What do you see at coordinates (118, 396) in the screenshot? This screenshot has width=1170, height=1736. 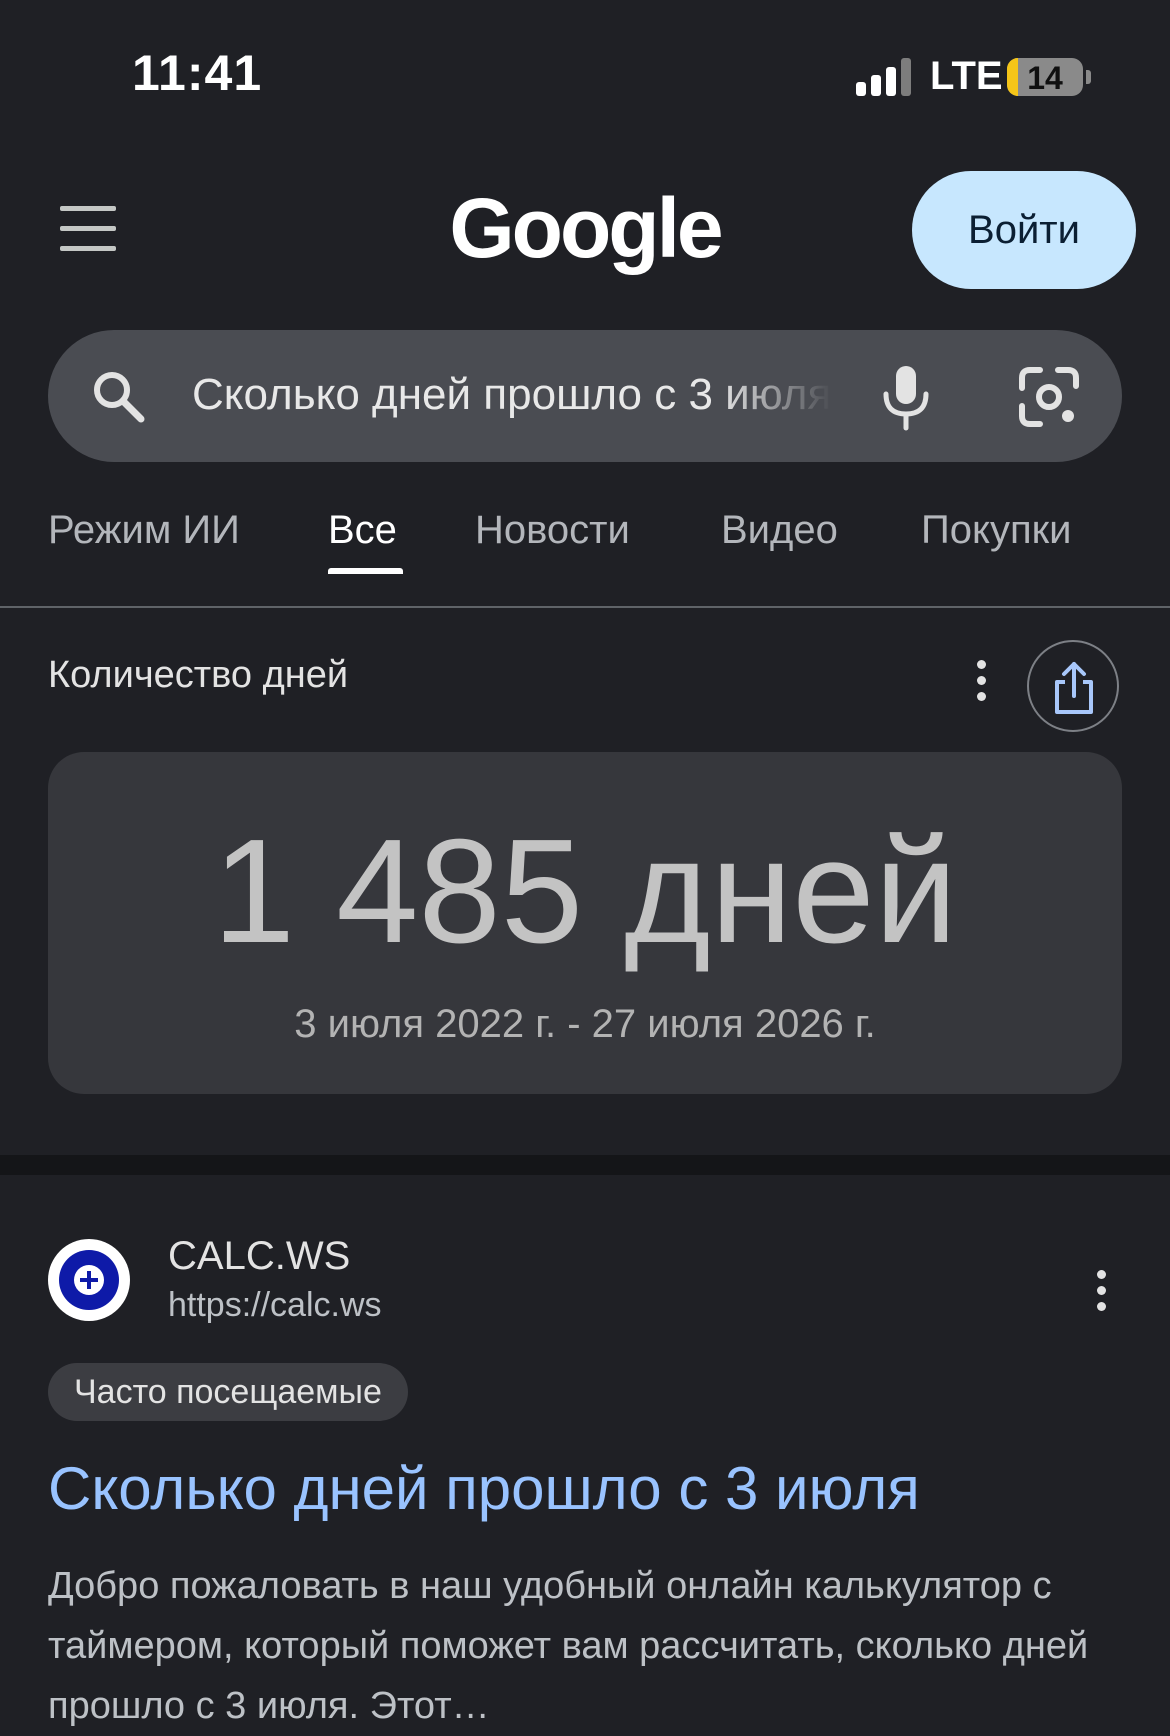 I see `search-icon` at bounding box center [118, 396].